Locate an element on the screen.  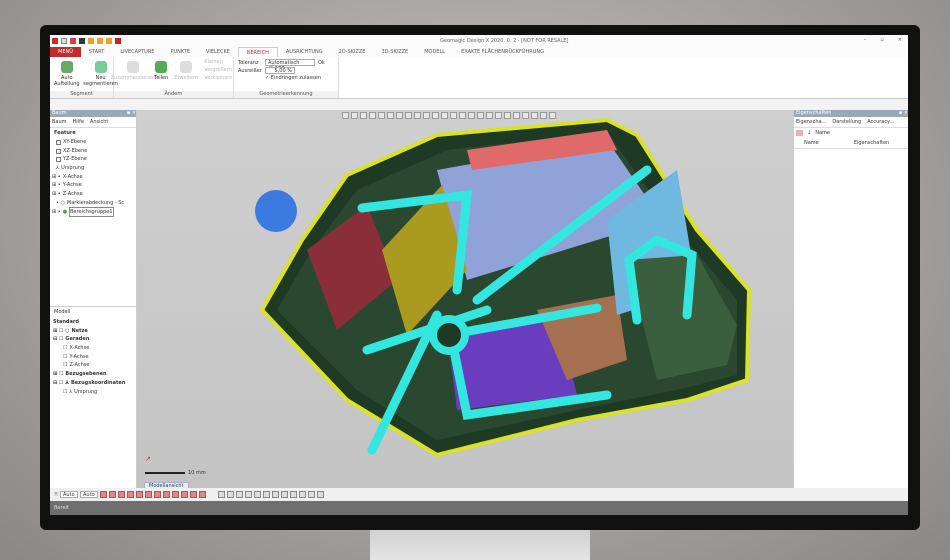
tab-exakte-flaechen: EXAKTE FLÄCHENRÜCKFÜHRUNG is located at coordinates (502, 52).